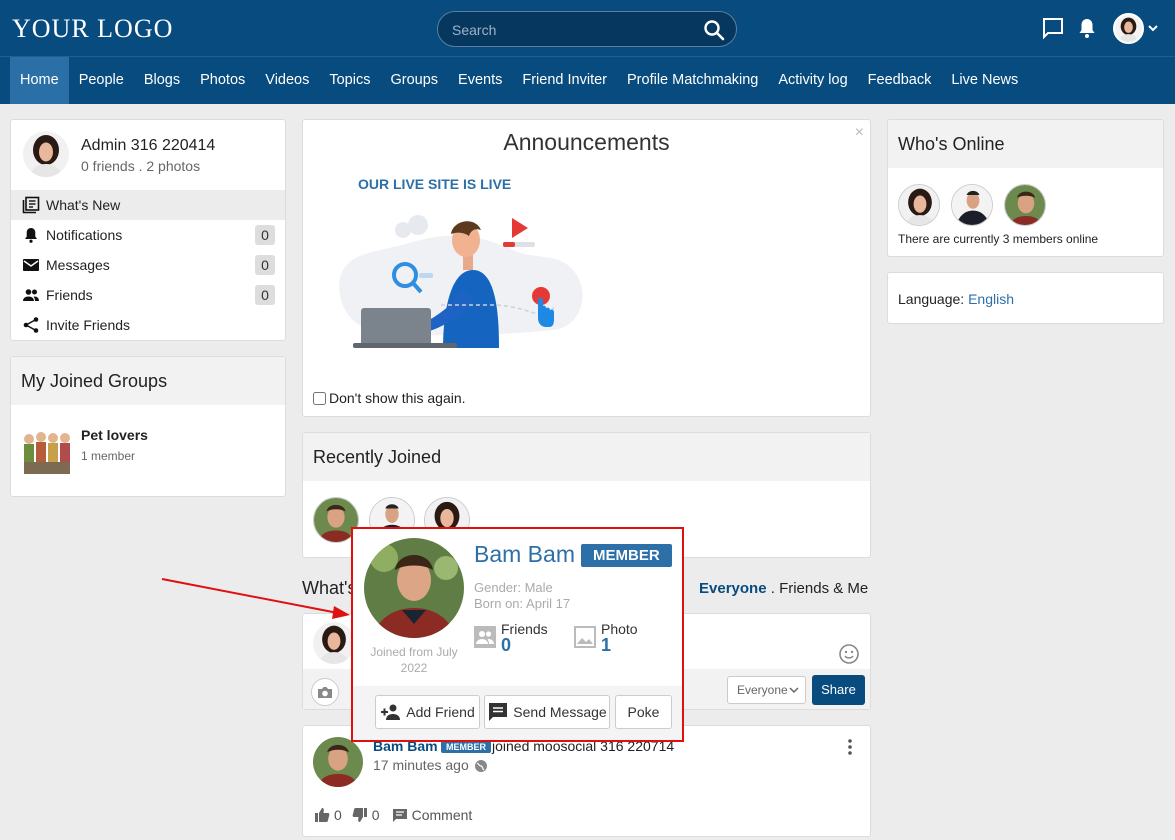 Image resolution: width=1175 pixels, height=840 pixels. What do you see at coordinates (480, 80) in the screenshot?
I see `nav-events: Events` at bounding box center [480, 80].